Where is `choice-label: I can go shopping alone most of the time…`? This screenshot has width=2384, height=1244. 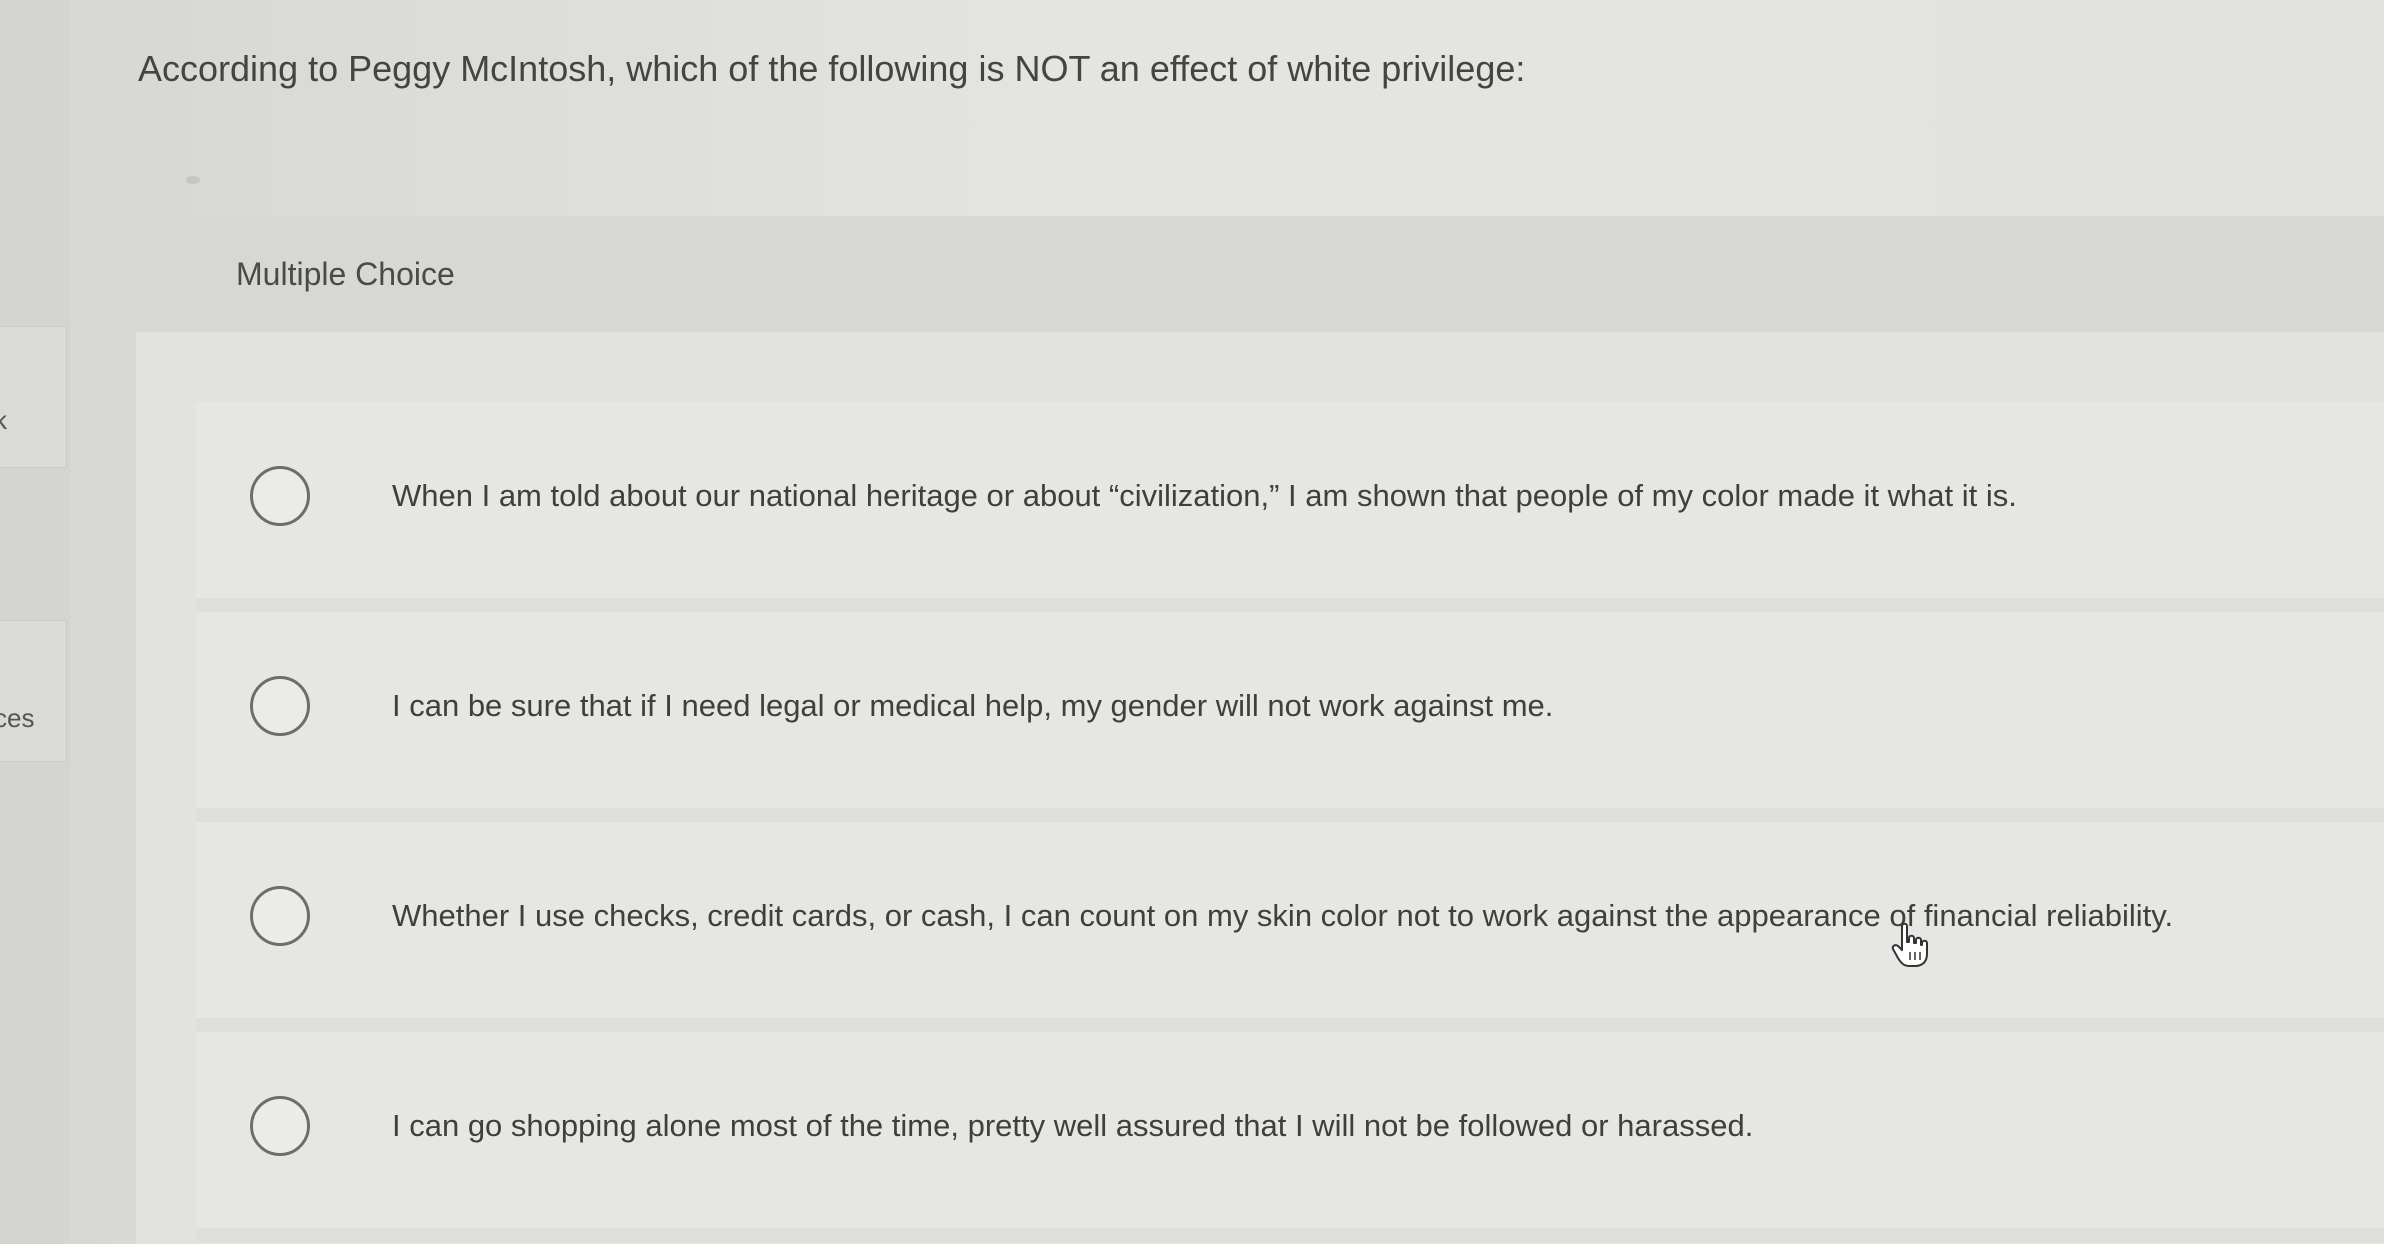 choice-label: I can go shopping alone most of the time… is located at coordinates (1073, 1125).